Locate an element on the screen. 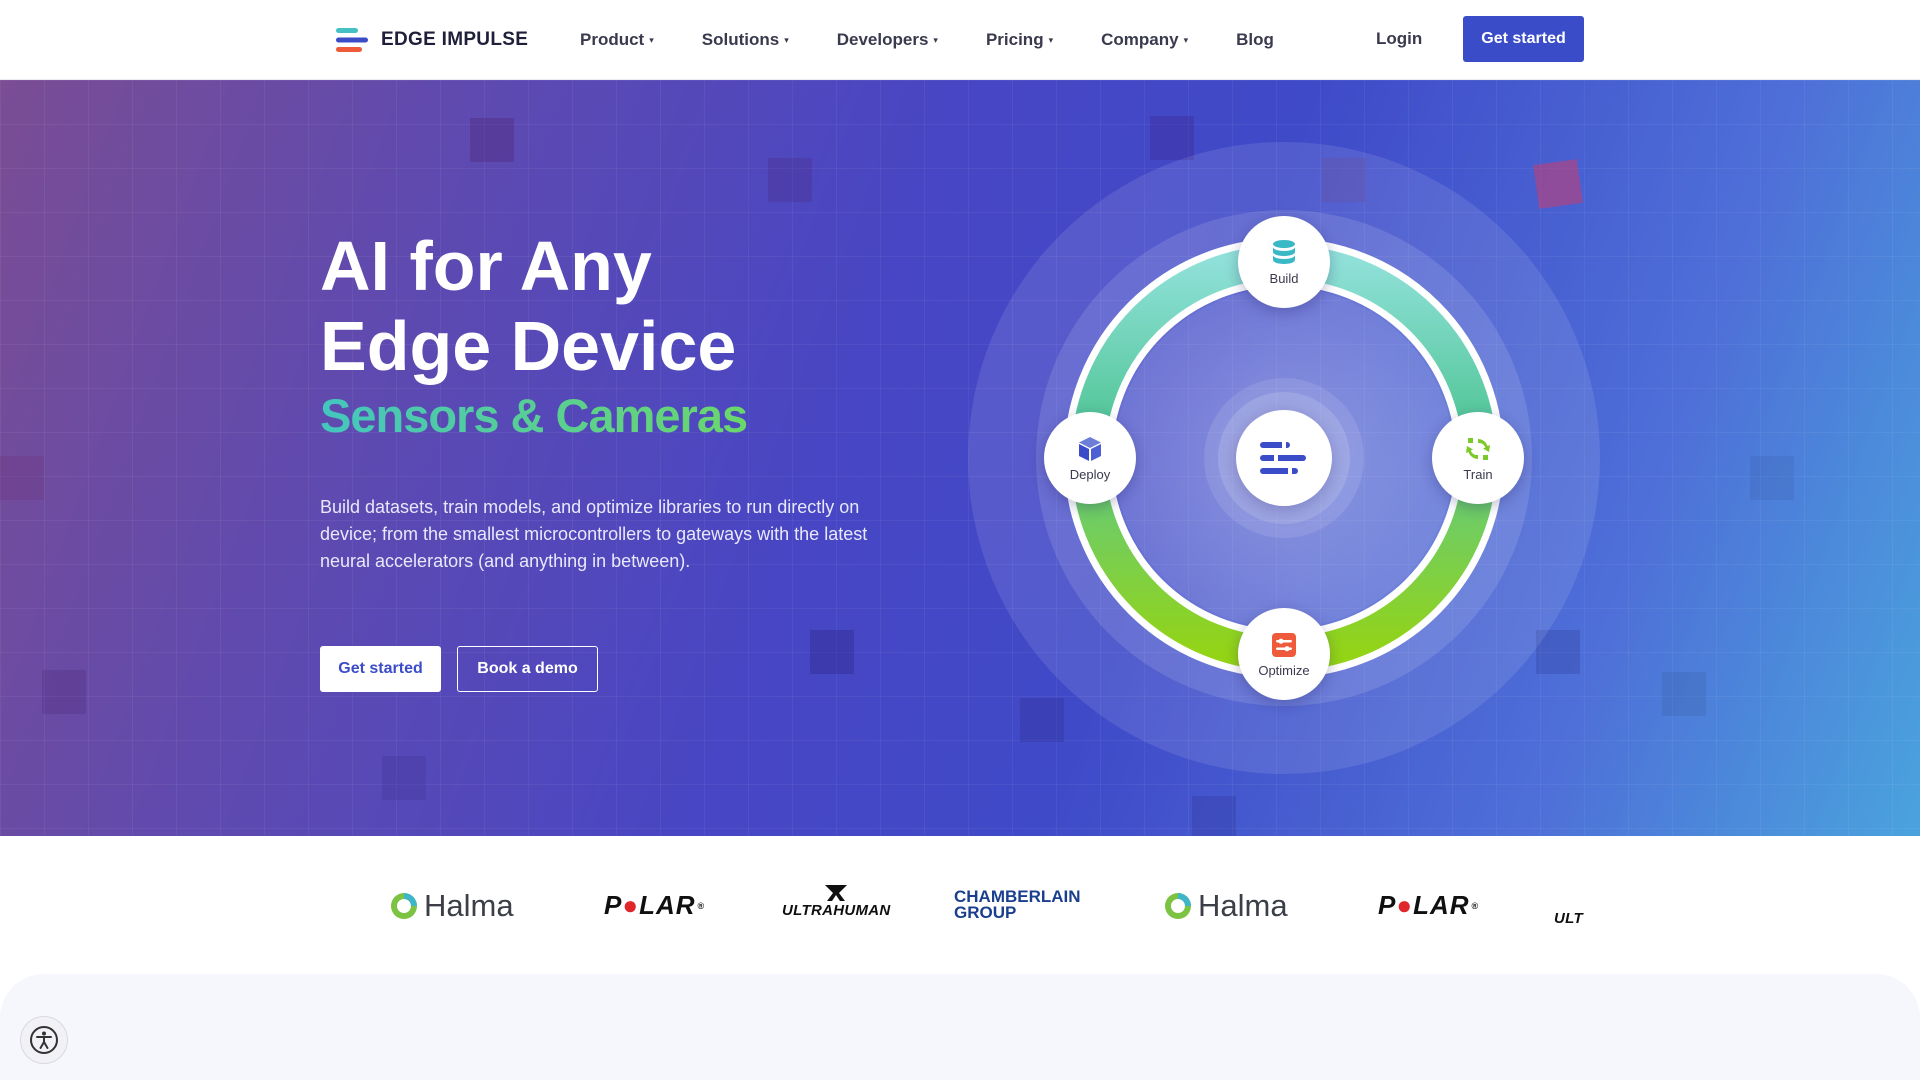  book-demo-button: Book a demo is located at coordinates (527, 669).